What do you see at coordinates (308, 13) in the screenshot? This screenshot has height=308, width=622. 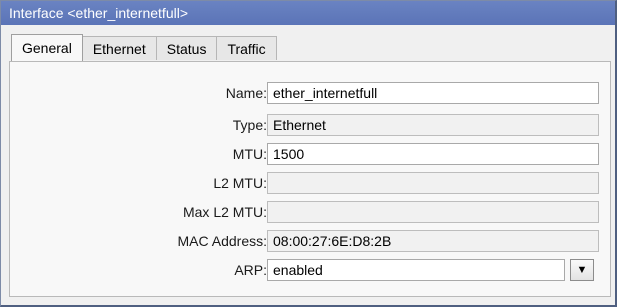 I see `window-title: Interface <ether_internetfull>` at bounding box center [308, 13].